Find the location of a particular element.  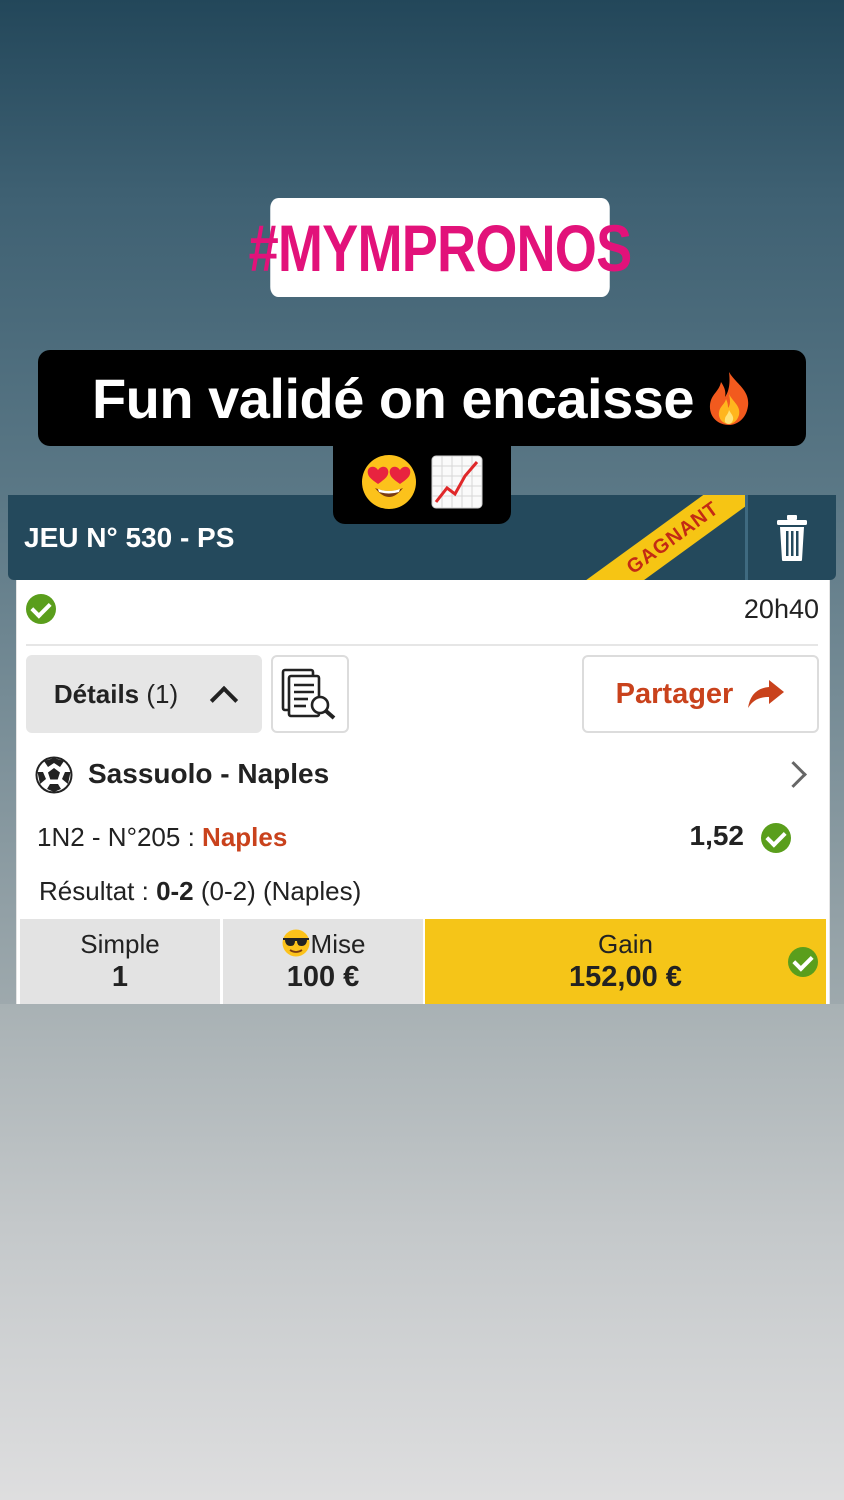

share-label: Partager is located at coordinates (674, 693).